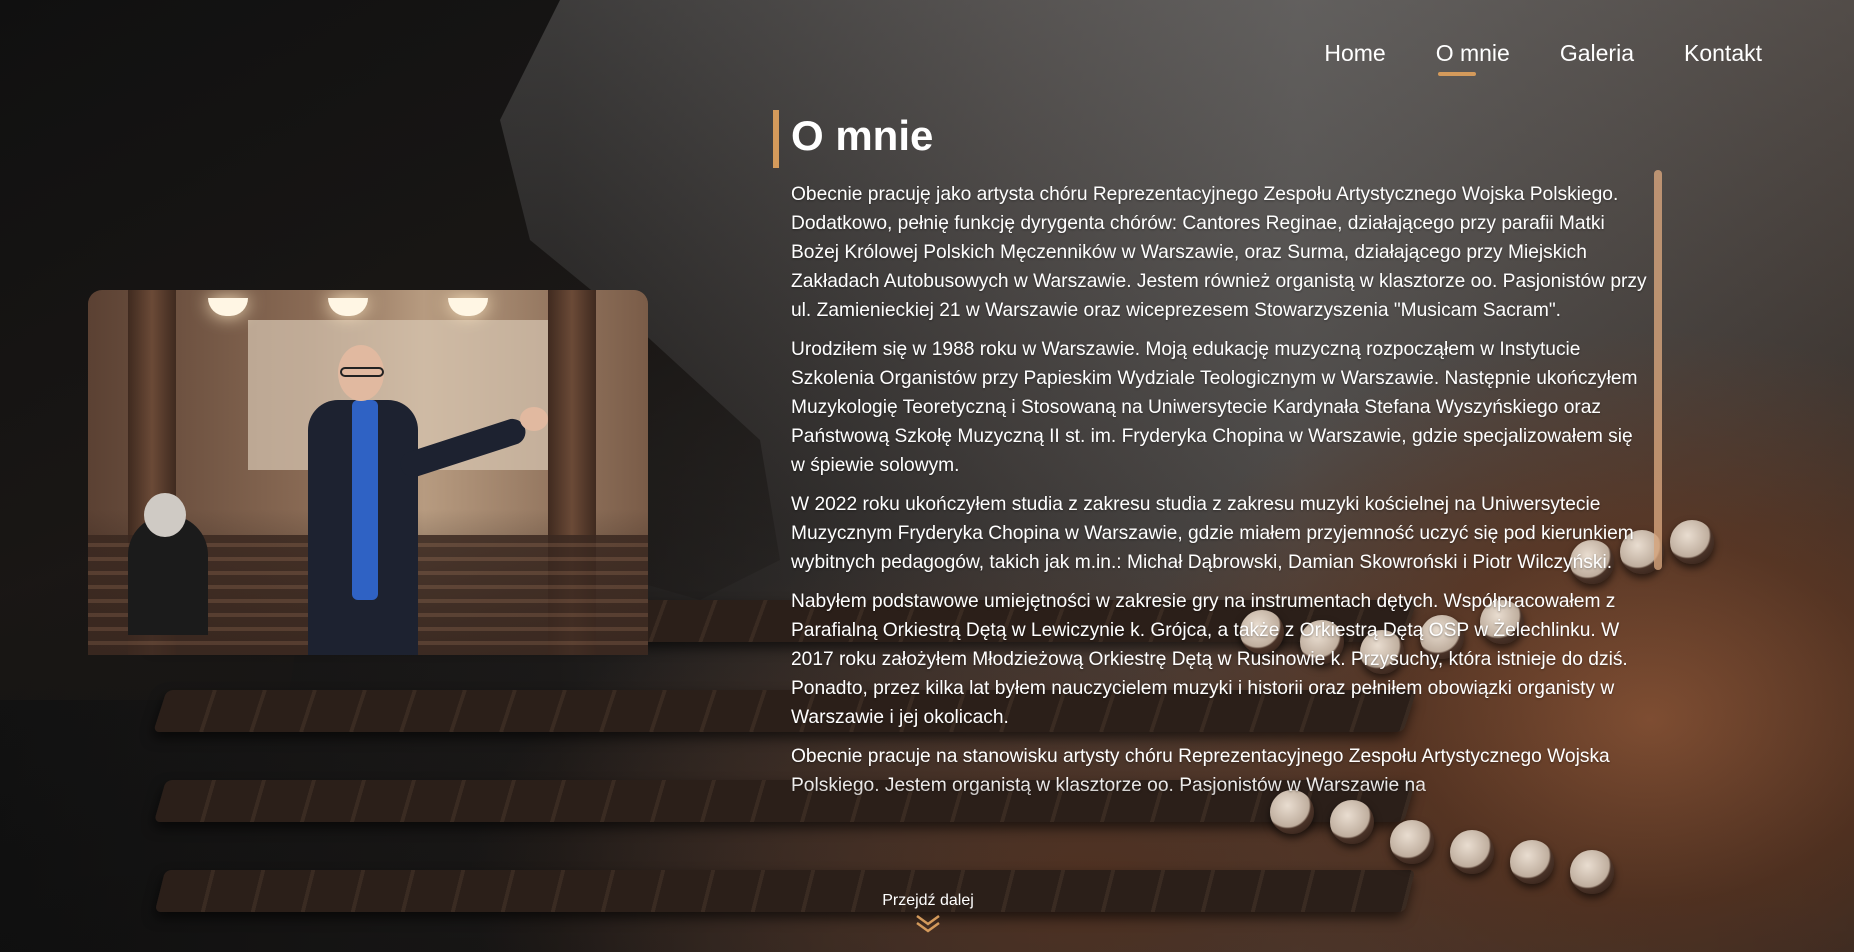 The image size is (1854, 952). What do you see at coordinates (776, 139) in the screenshot?
I see `title-accent-bar` at bounding box center [776, 139].